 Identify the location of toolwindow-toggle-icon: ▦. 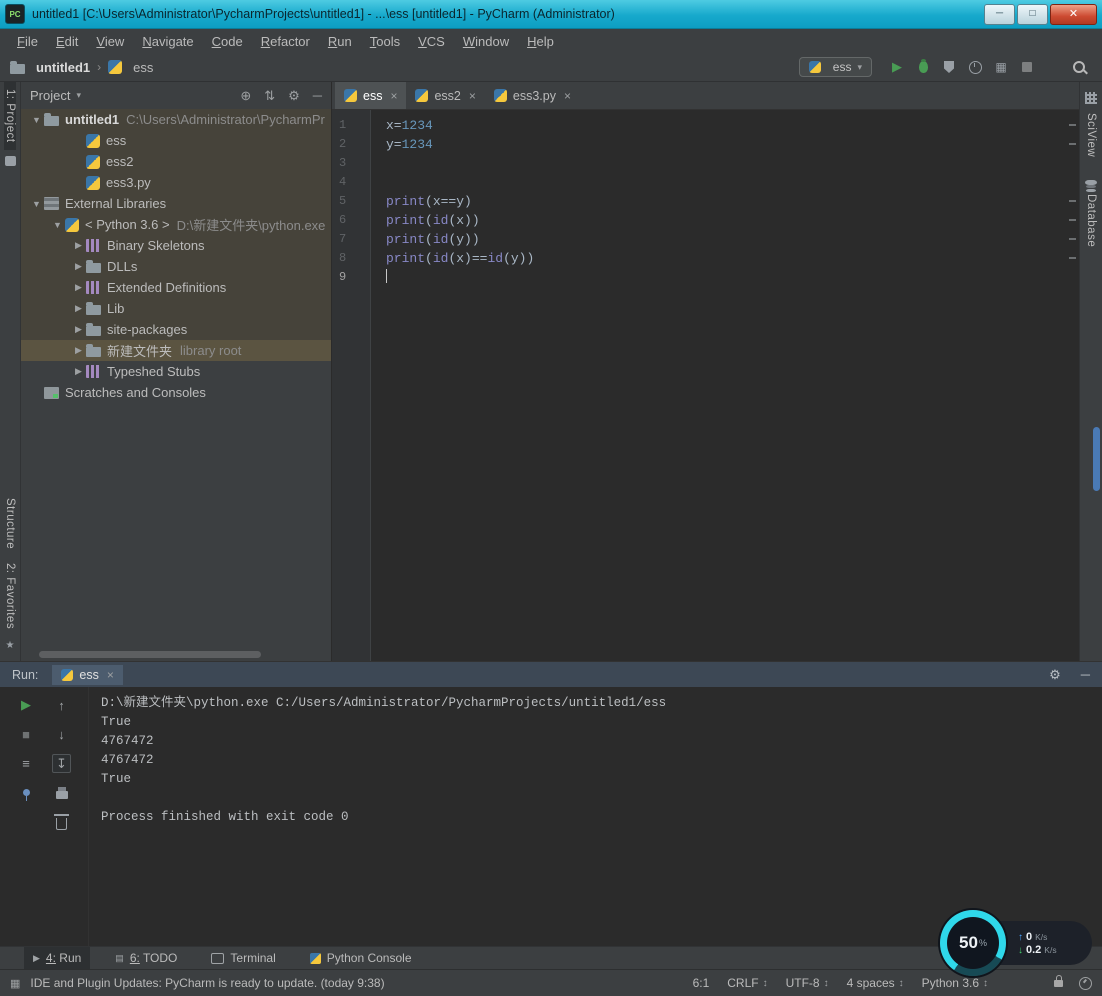
(15, 983).